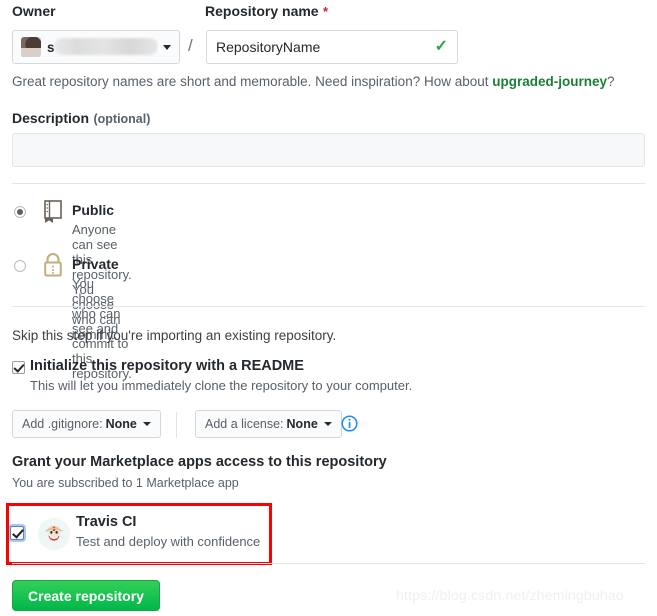 The height and width of the screenshot is (616, 657). What do you see at coordinates (51, 118) in the screenshot?
I see `description-label-text: Description` at bounding box center [51, 118].